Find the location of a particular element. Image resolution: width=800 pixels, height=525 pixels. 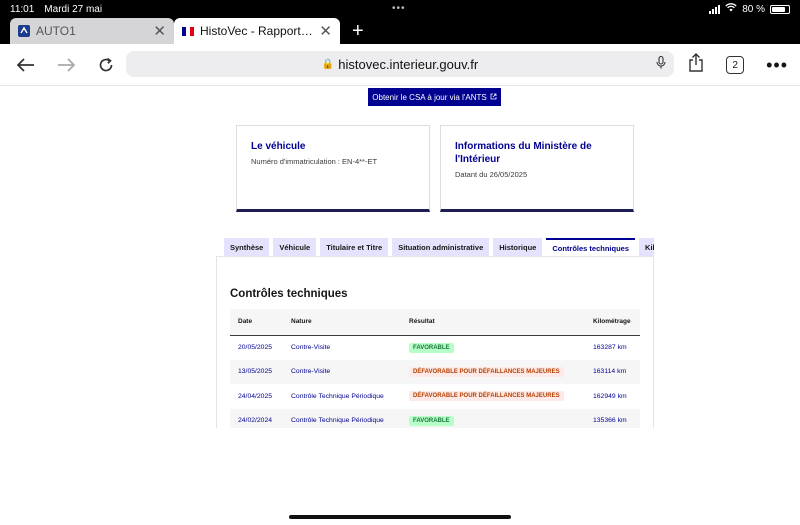

ministry-card-text: Datant du 26/05/2025 is located at coordinates (491, 174).